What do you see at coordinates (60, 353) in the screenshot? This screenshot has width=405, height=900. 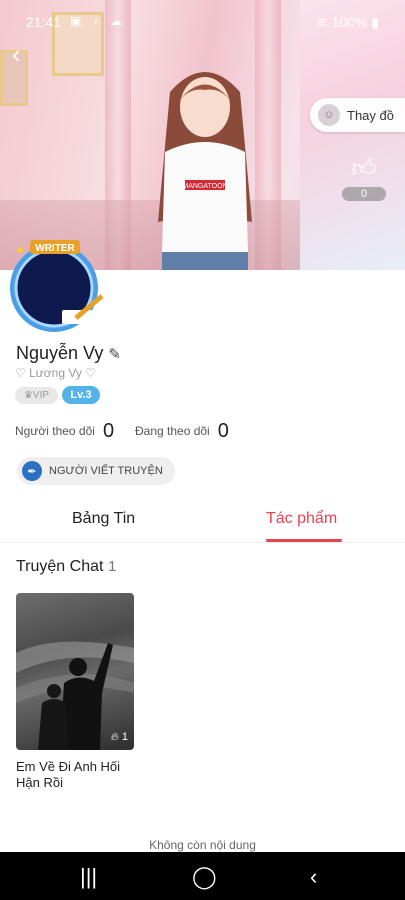 I see `profile-name: Nguyễn Vy` at bounding box center [60, 353].